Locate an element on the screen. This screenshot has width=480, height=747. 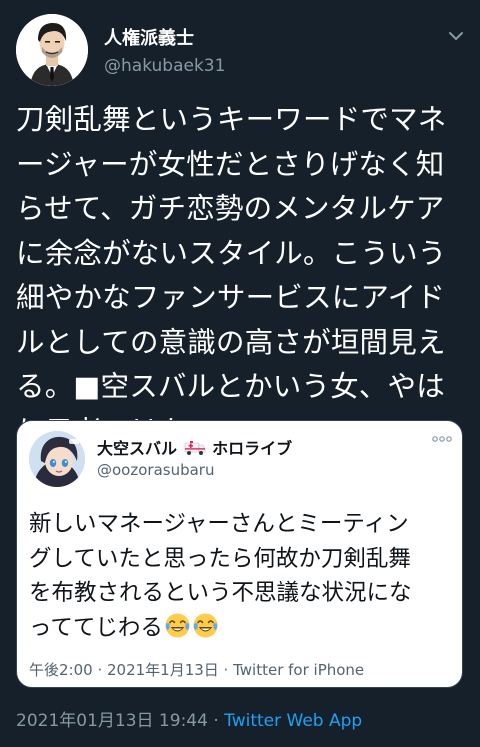
quoted-user-handle: @oozorasubaru is located at coordinates (155, 470).